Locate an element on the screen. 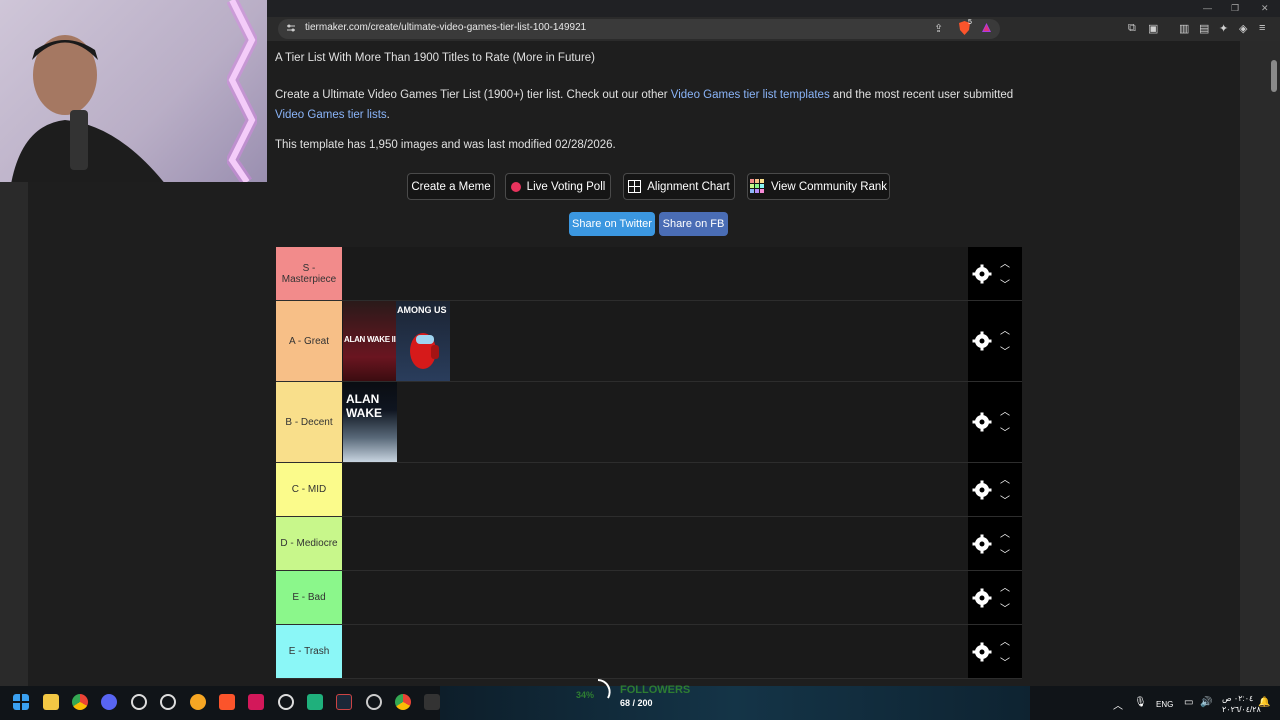  game-tile-among-us: AMONG US is located at coordinates (423, 341).